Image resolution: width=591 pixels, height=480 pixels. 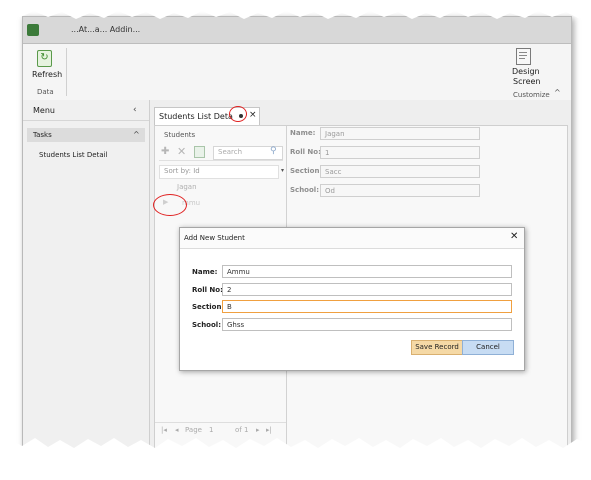 I want to click on sort-dropdown: Sort by: Id ▾, so click(x=221, y=172).